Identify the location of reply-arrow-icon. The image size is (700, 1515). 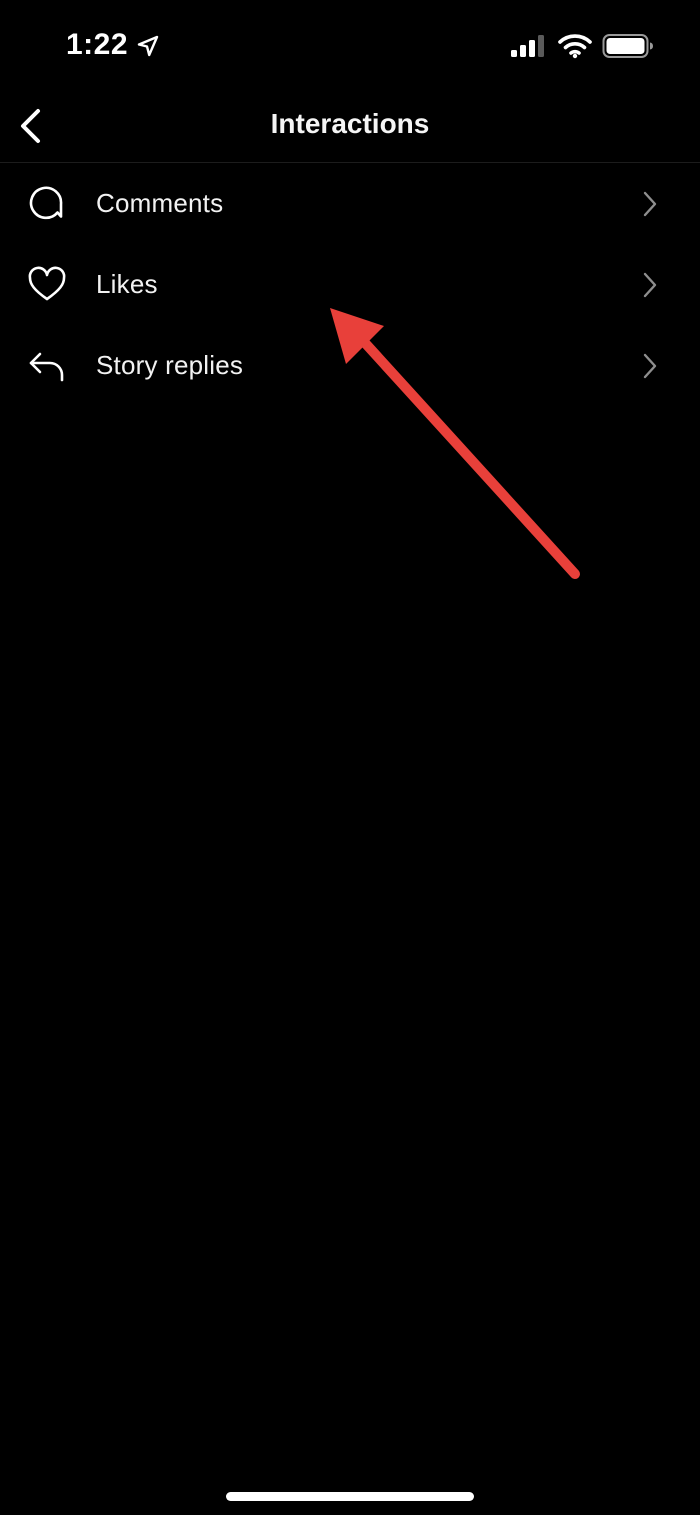
(47, 366).